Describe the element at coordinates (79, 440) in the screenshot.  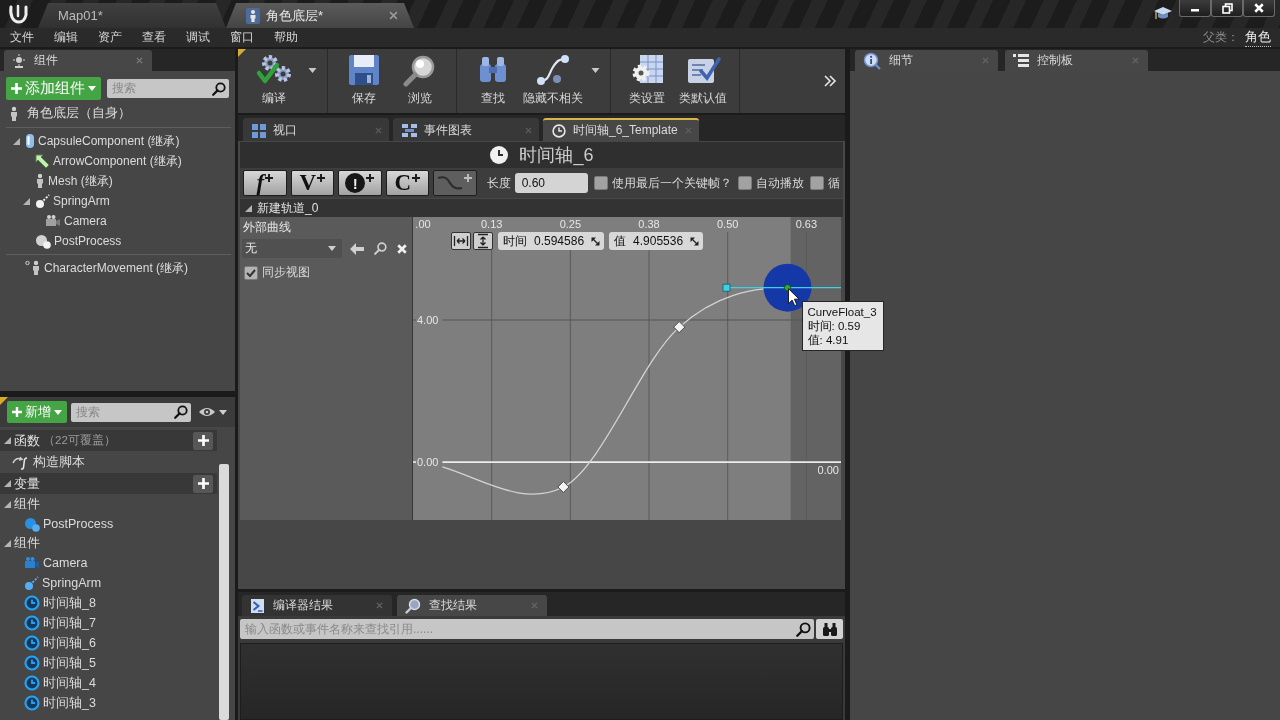
I see `section-note: （22可覆盖）` at that location.